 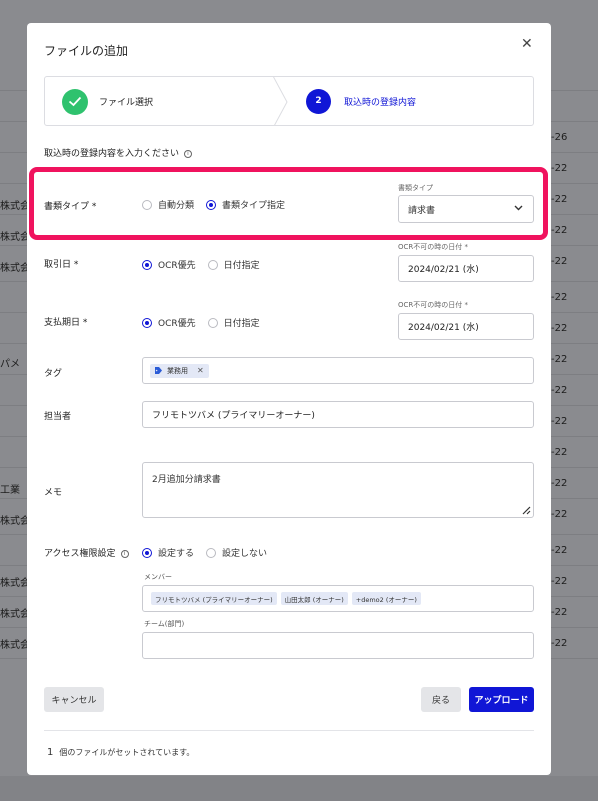 I want to click on assignee-label: 担当者, so click(x=58, y=417).